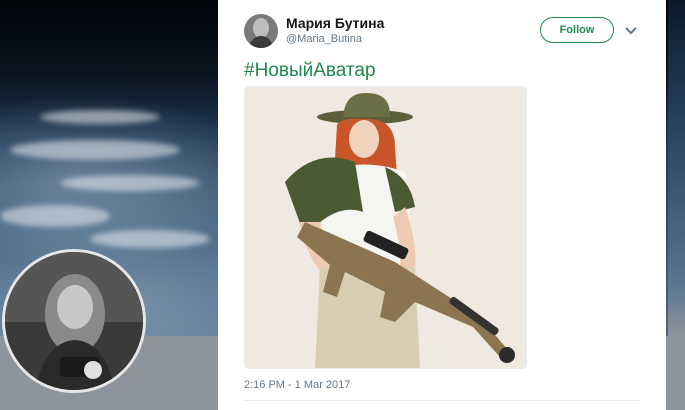  Describe the element at coordinates (577, 30) in the screenshot. I see `follow-button: Follow` at that location.